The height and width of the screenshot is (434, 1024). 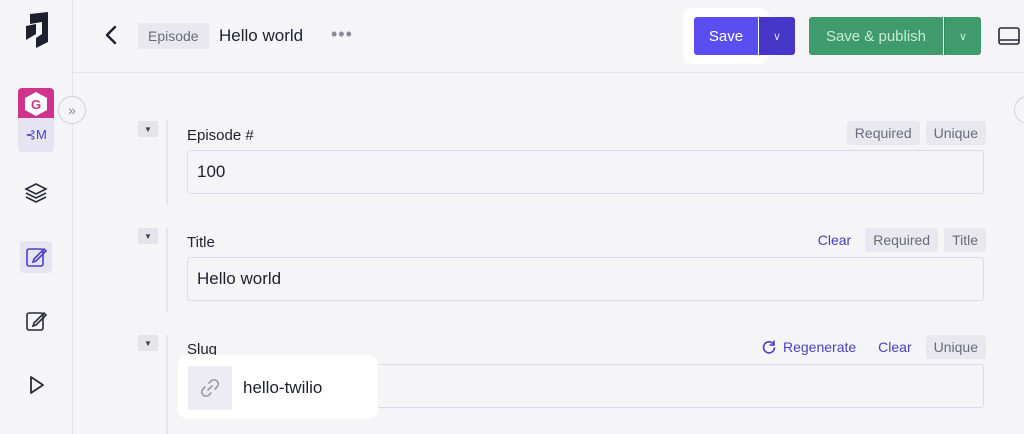 I want to click on schema-nav-item, so click(x=36, y=193).